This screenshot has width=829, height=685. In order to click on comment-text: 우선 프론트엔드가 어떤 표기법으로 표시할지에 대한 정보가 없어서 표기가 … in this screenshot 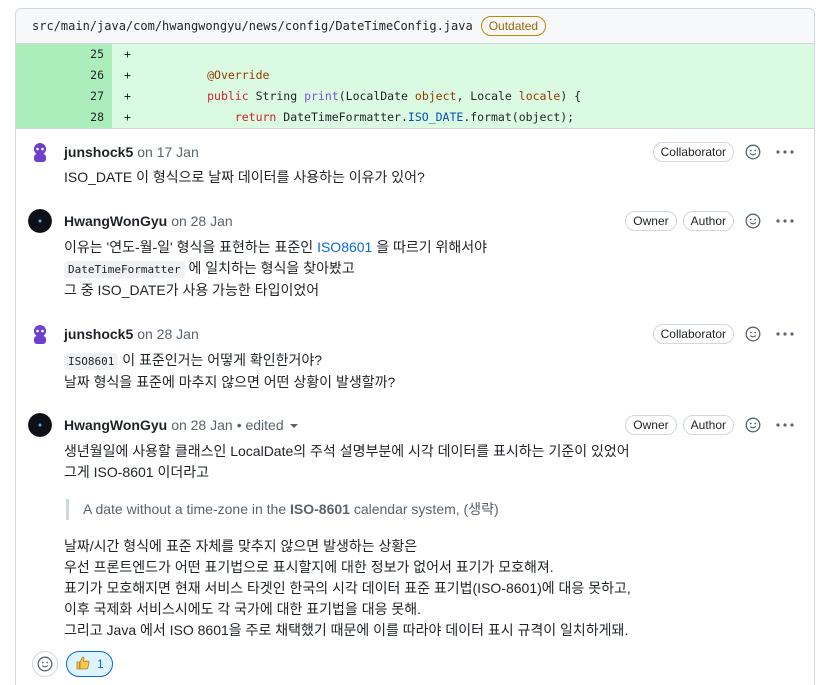, I will do `click(309, 567)`.